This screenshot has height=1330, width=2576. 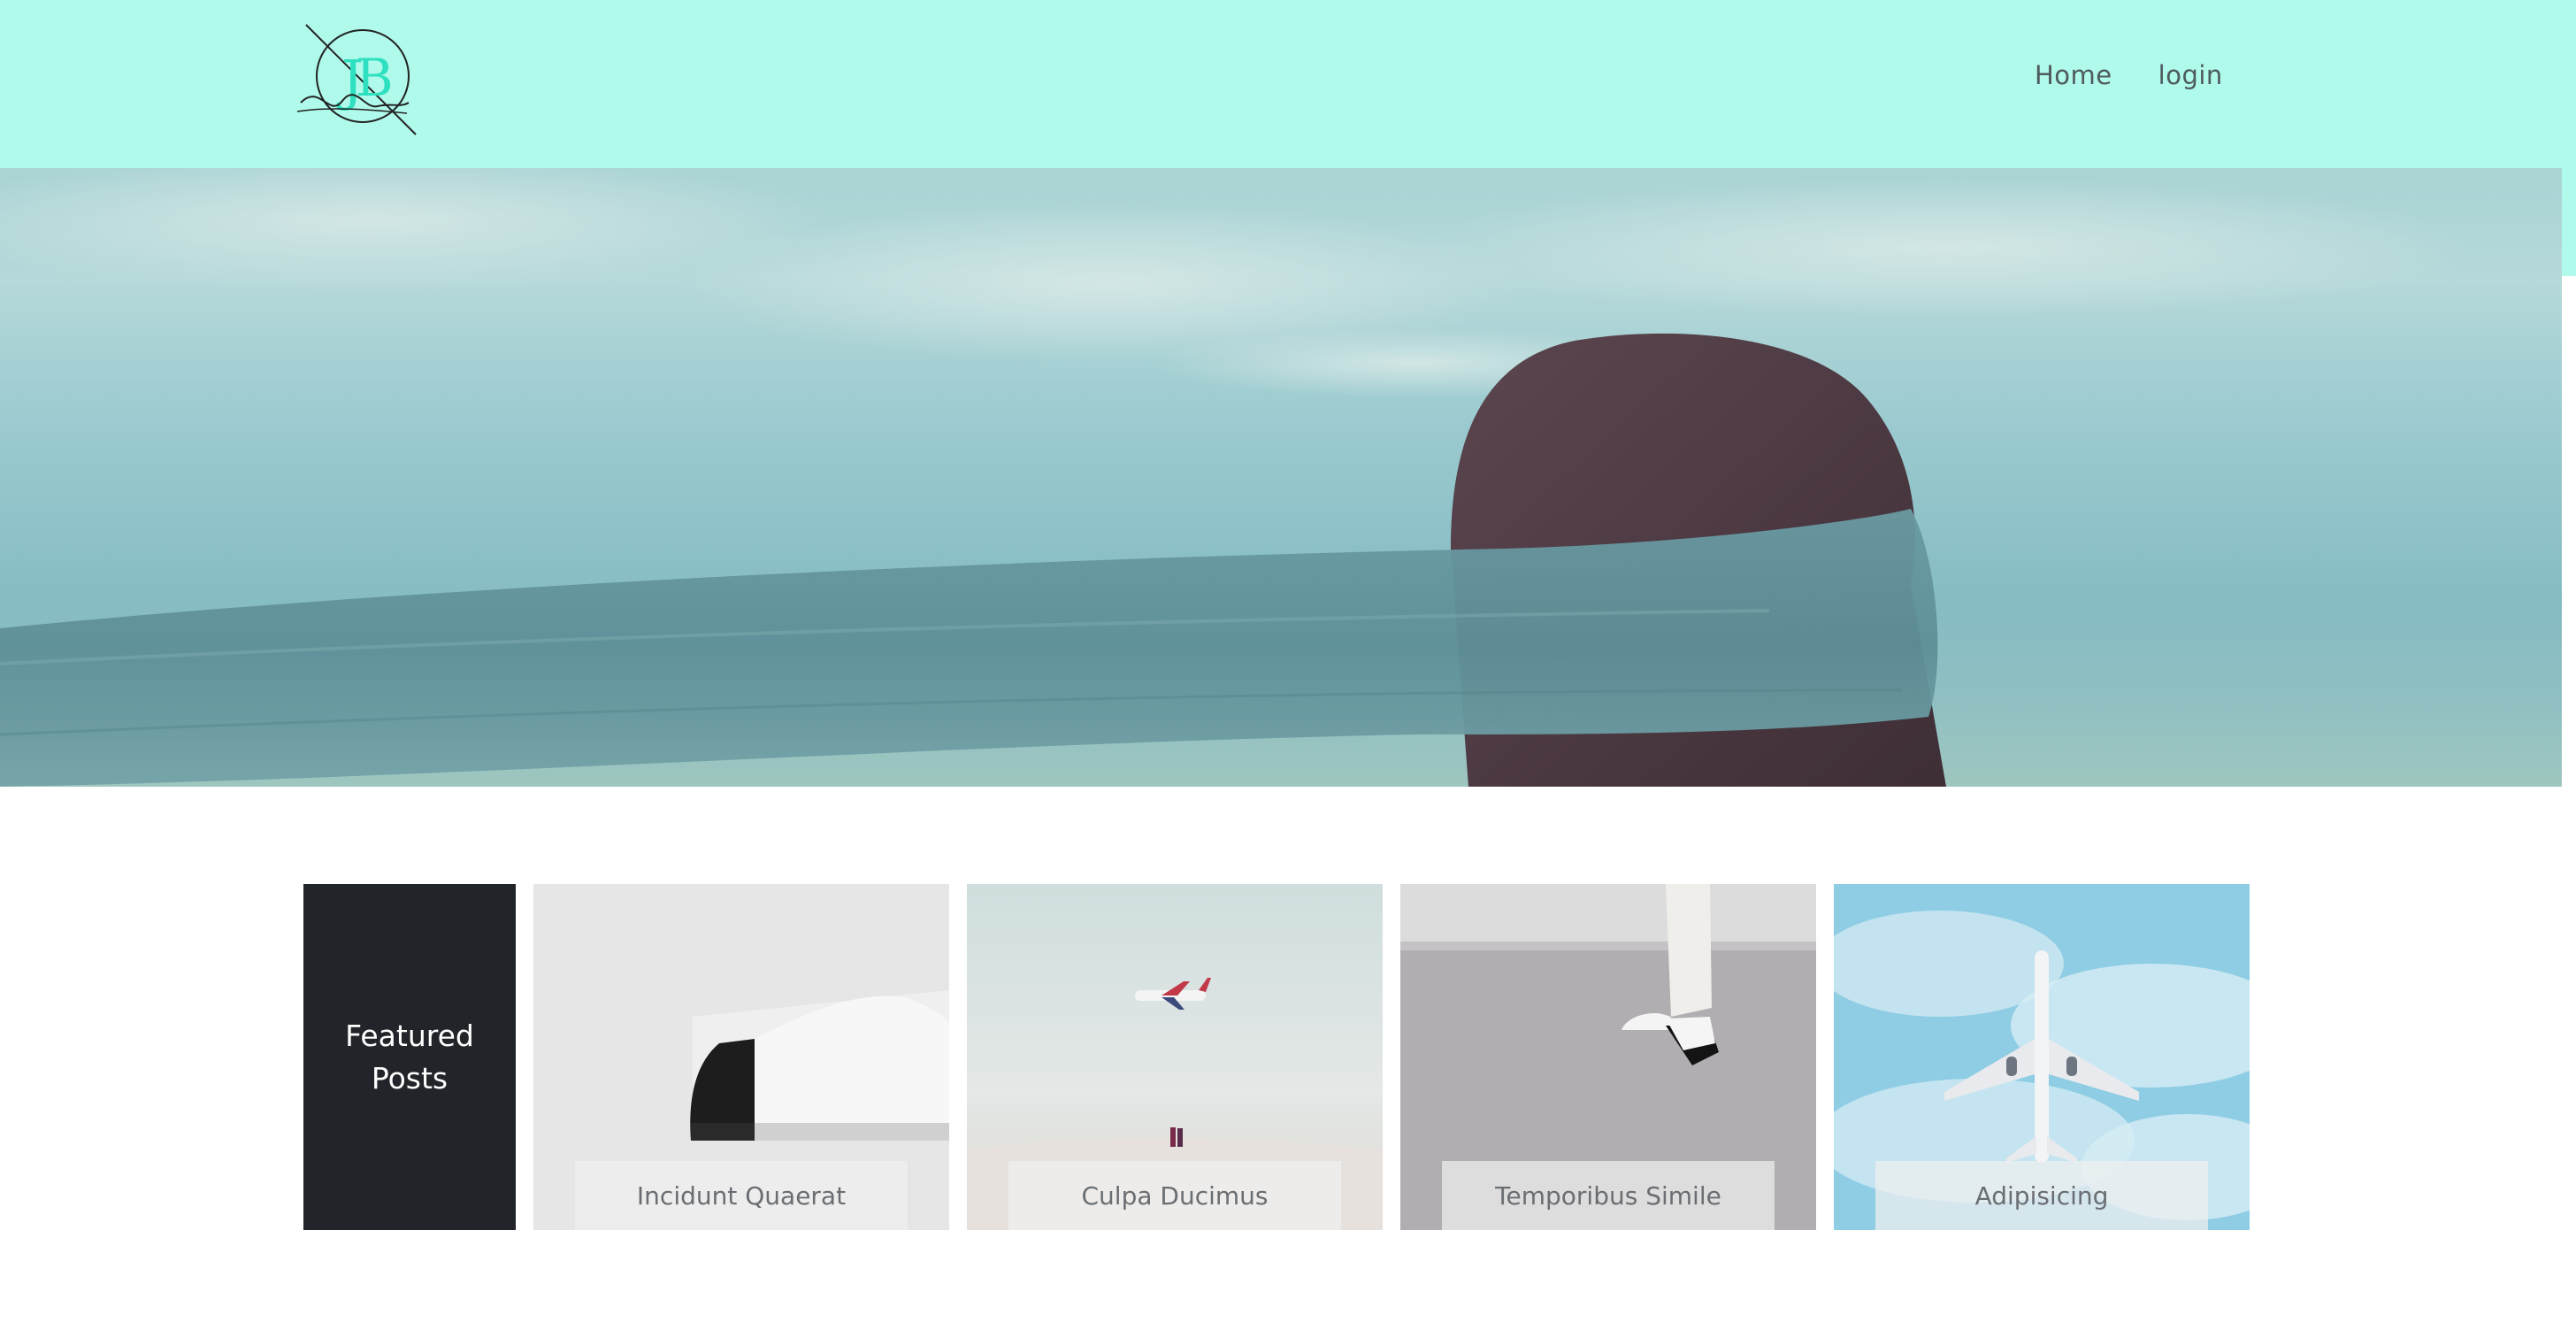 What do you see at coordinates (356, 78) in the screenshot?
I see `site-logo: J B` at bounding box center [356, 78].